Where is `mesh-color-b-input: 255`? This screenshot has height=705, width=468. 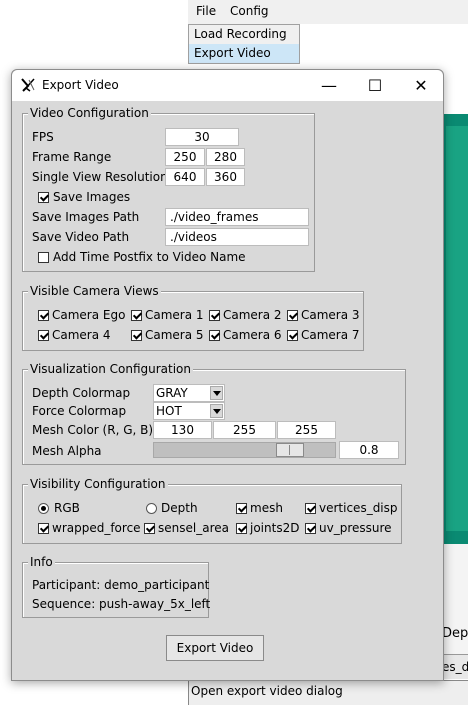 mesh-color-b-input: 255 is located at coordinates (306, 430).